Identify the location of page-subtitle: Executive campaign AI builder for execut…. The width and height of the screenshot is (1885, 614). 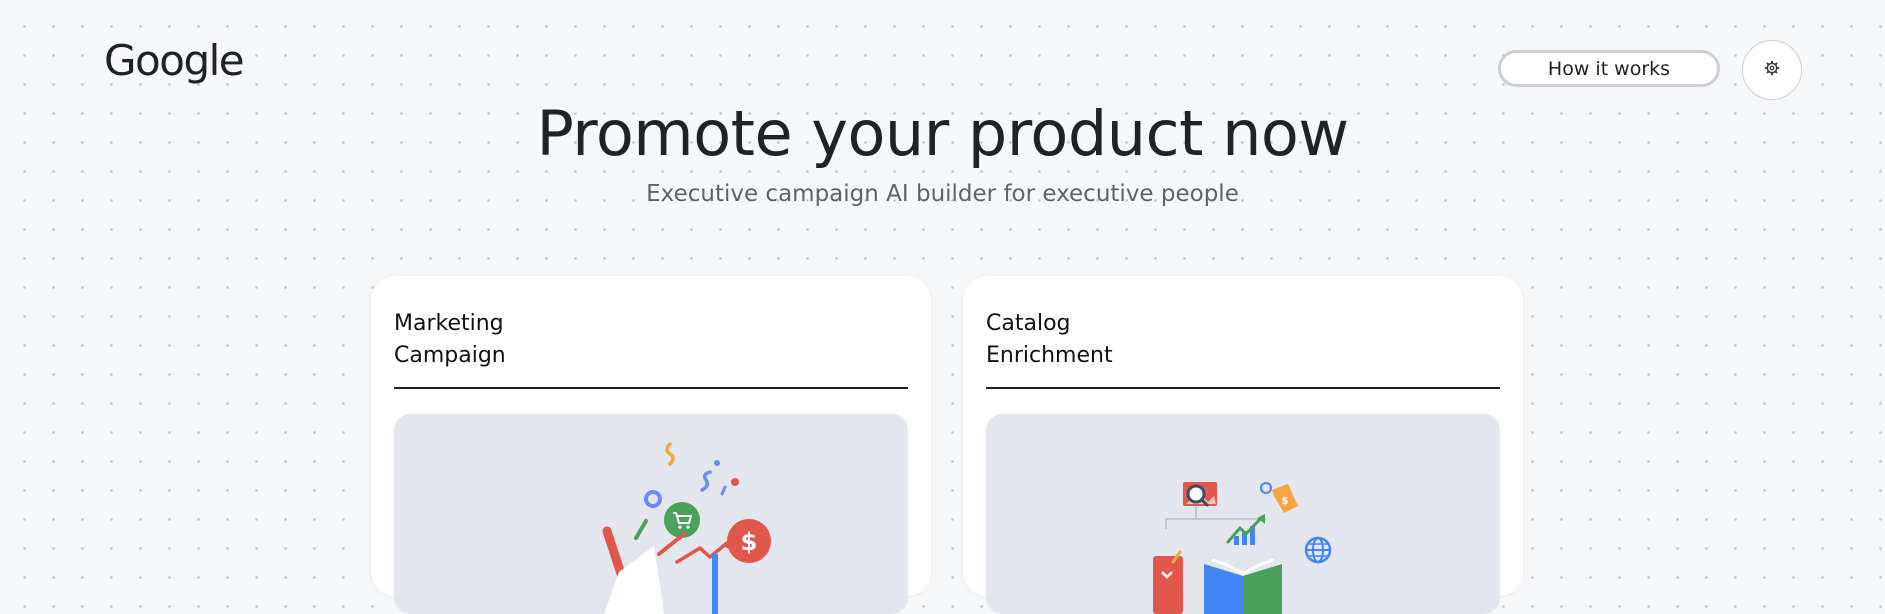
(942, 194).